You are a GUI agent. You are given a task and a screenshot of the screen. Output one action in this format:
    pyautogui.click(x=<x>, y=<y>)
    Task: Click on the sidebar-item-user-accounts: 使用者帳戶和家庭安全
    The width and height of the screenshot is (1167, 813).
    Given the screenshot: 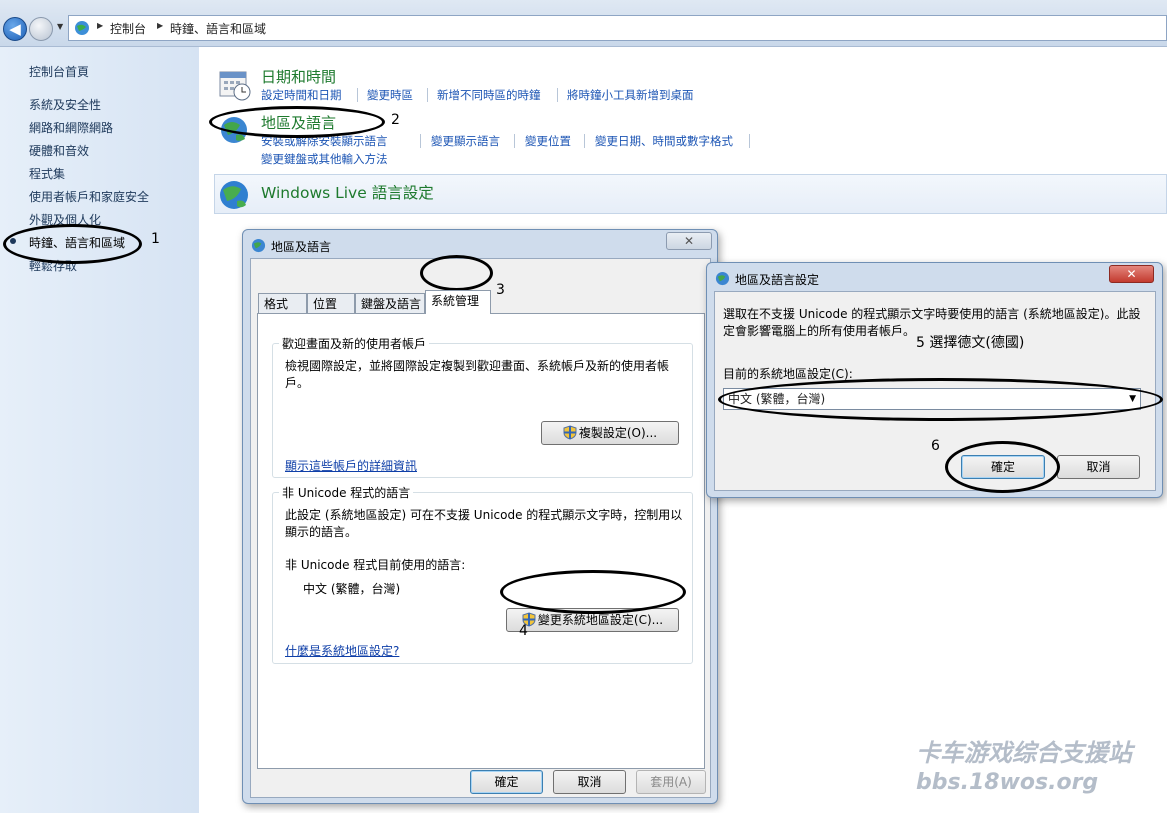 What is the action you would take?
    pyautogui.click(x=89, y=196)
    